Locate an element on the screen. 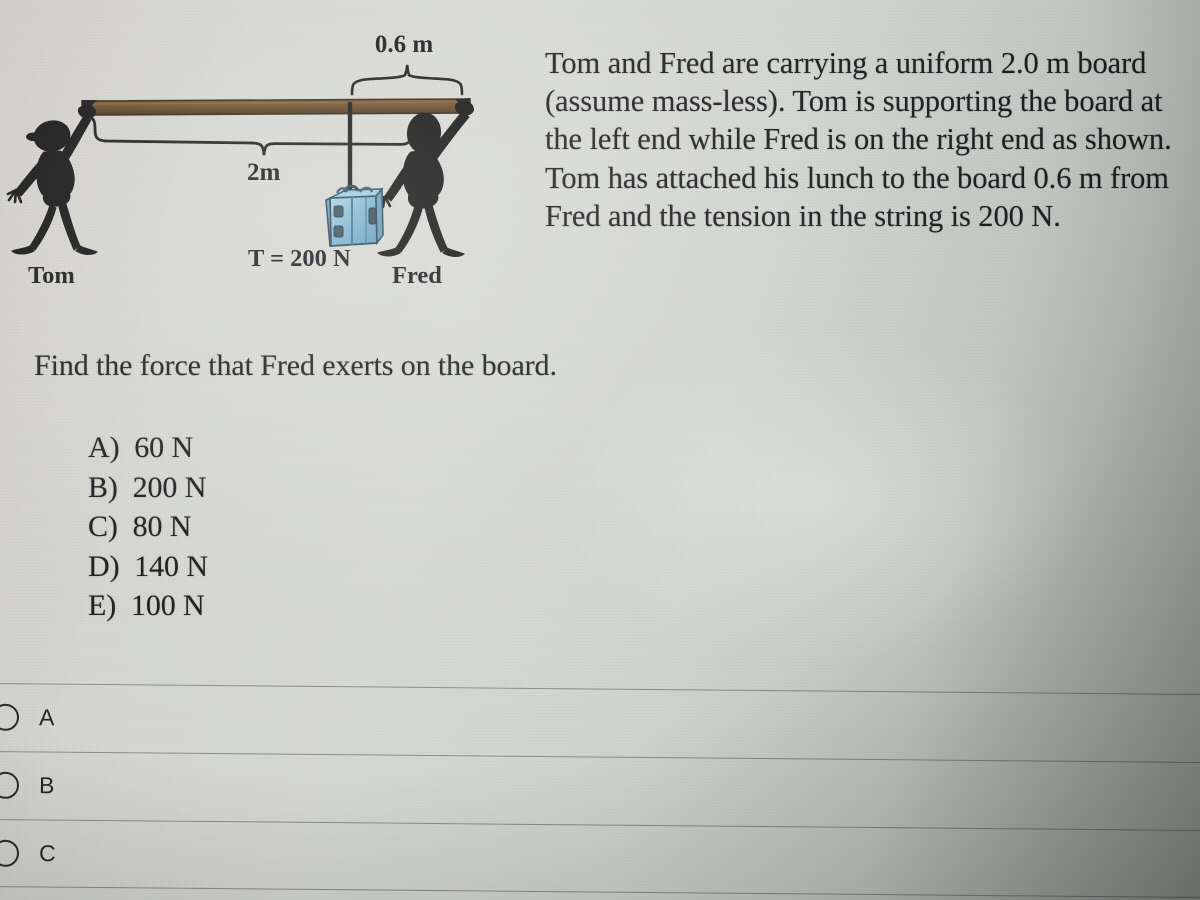 The width and height of the screenshot is (1200, 900). label-fred: Fred is located at coordinates (417, 275).